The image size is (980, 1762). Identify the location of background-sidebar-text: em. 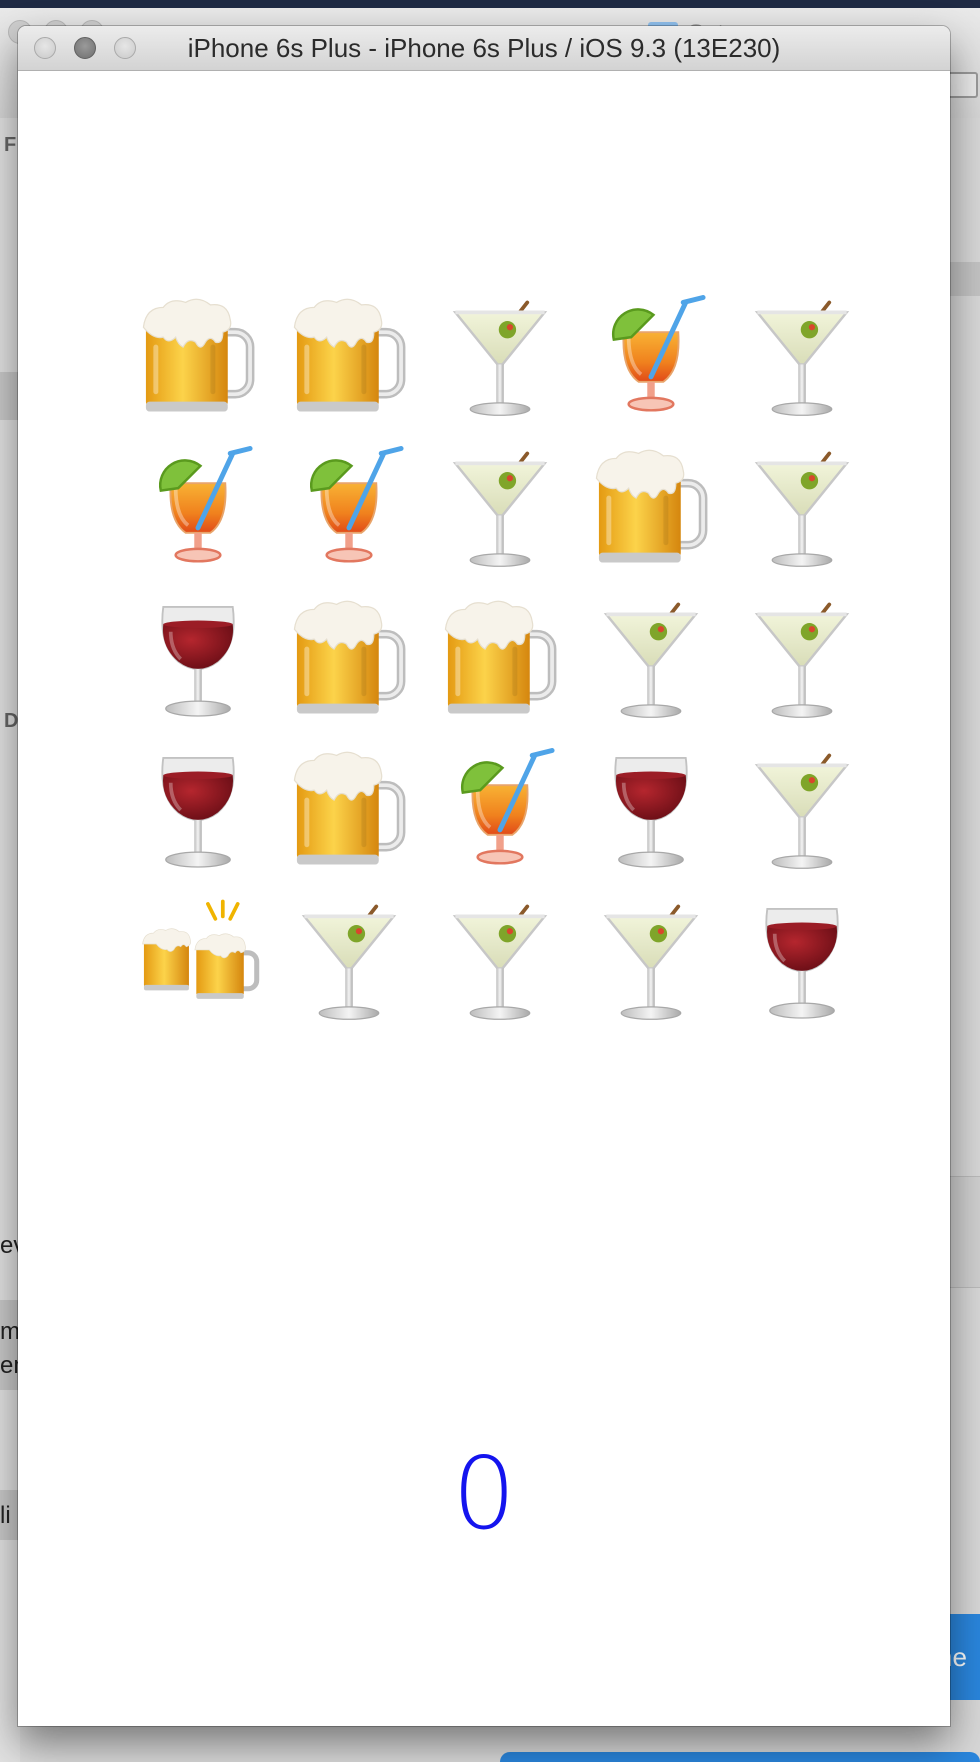
(10, 1365).